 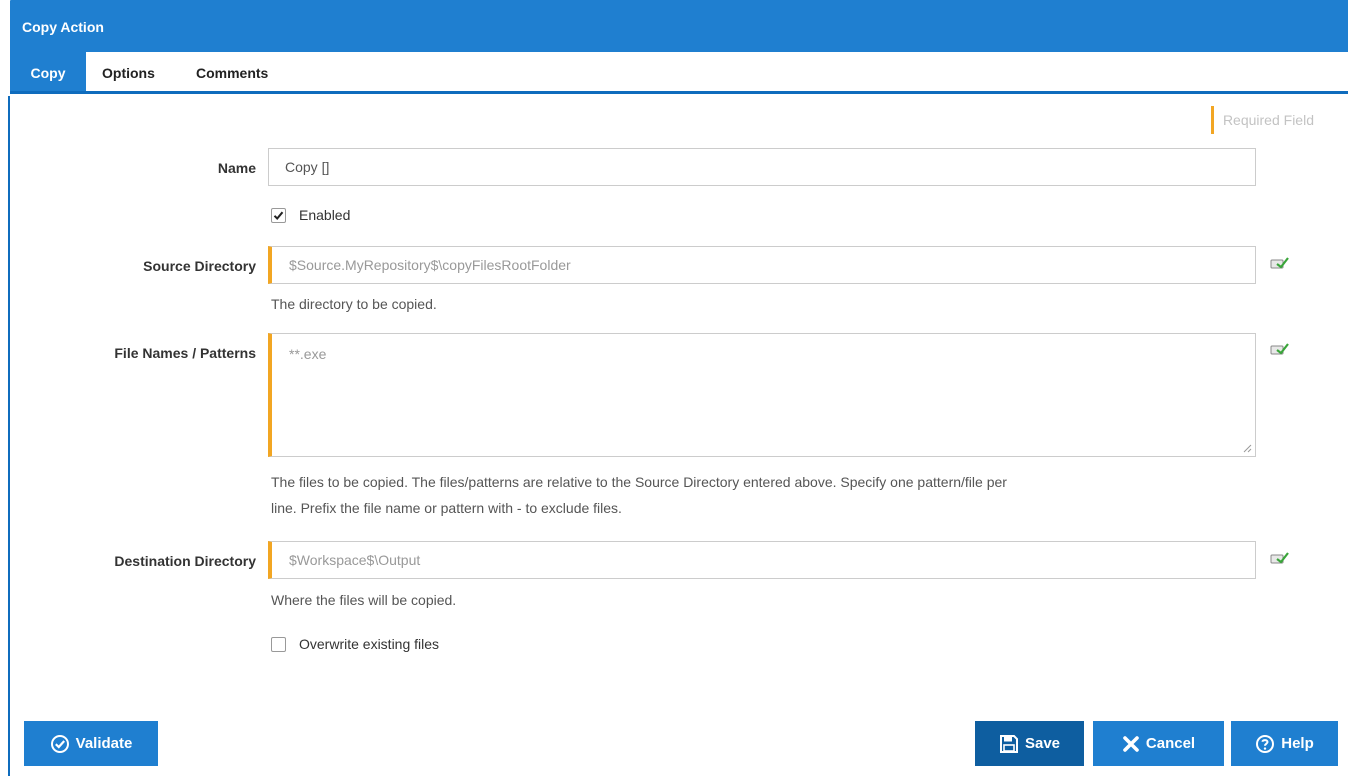 I want to click on overwrite-label: Overwrite existing files, so click(x=369, y=644).